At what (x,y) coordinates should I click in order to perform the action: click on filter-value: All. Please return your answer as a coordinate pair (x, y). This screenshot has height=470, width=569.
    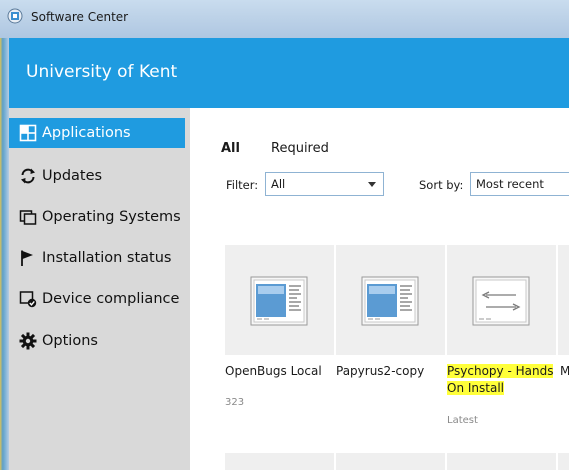
    Looking at the image, I should click on (278, 184).